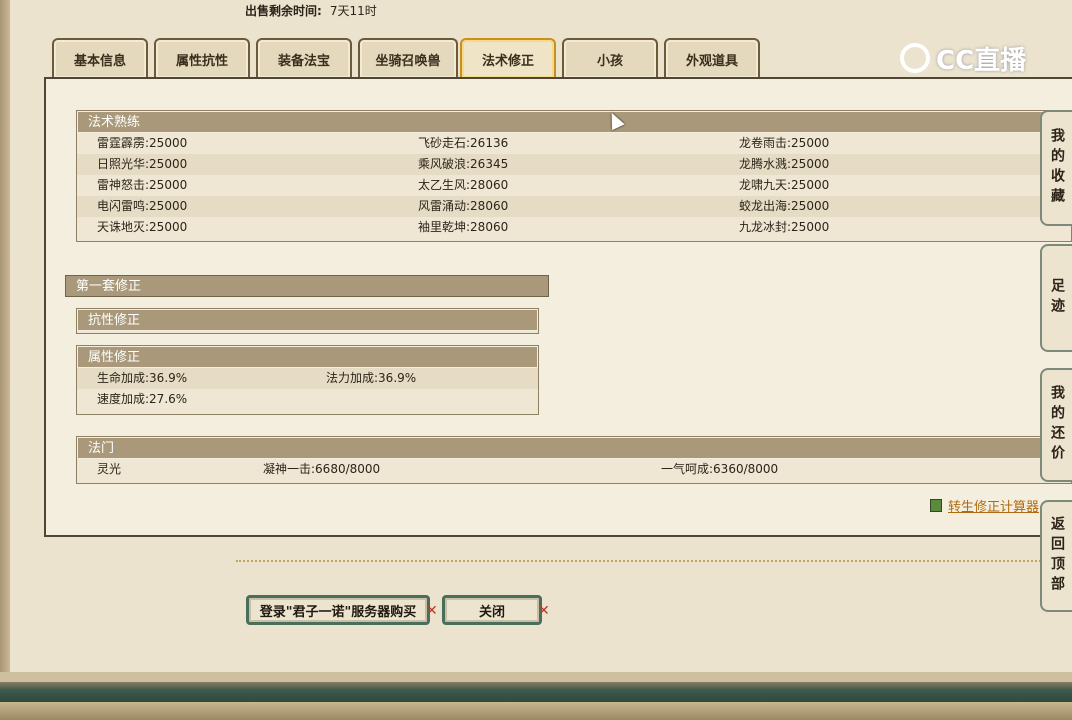 The width and height of the screenshot is (1072, 720). Describe the element at coordinates (142, 378) in the screenshot. I see `attr-cell: 生命加成:36.9%` at that location.